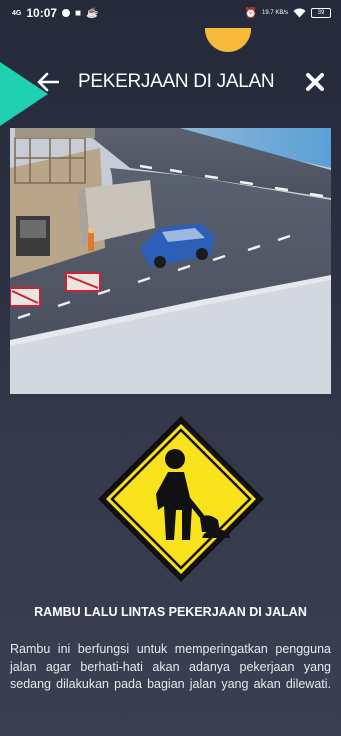 The width and height of the screenshot is (341, 736). I want to click on app-notification-icon: ■, so click(78, 13).